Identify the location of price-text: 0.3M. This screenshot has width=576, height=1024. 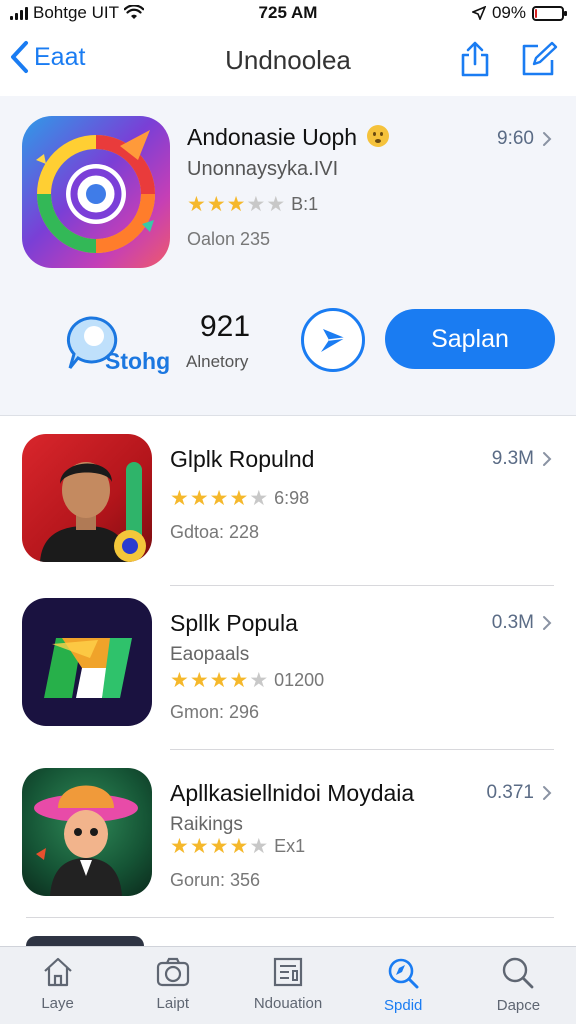
(512, 622).